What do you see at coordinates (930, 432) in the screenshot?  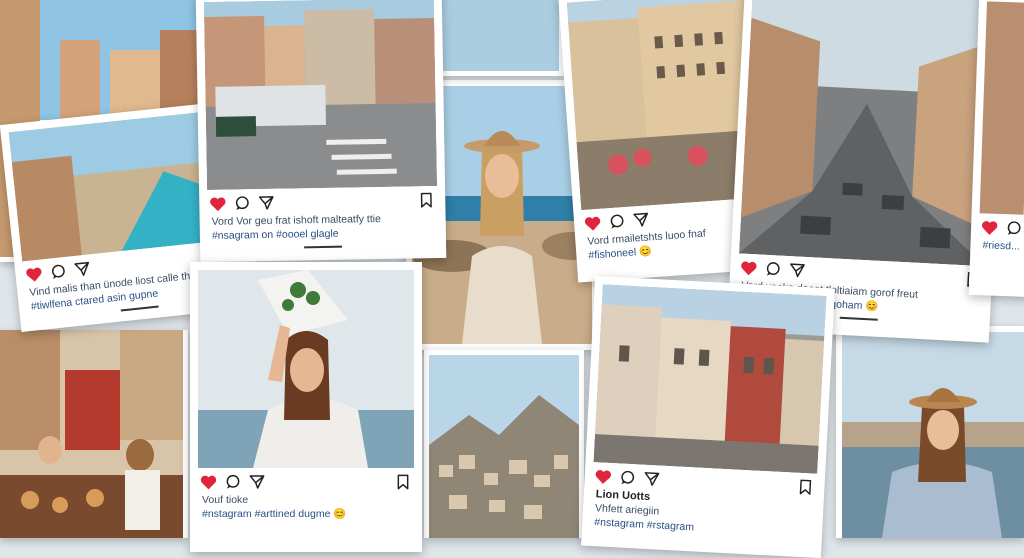 I see `photo-riverside-woman` at bounding box center [930, 432].